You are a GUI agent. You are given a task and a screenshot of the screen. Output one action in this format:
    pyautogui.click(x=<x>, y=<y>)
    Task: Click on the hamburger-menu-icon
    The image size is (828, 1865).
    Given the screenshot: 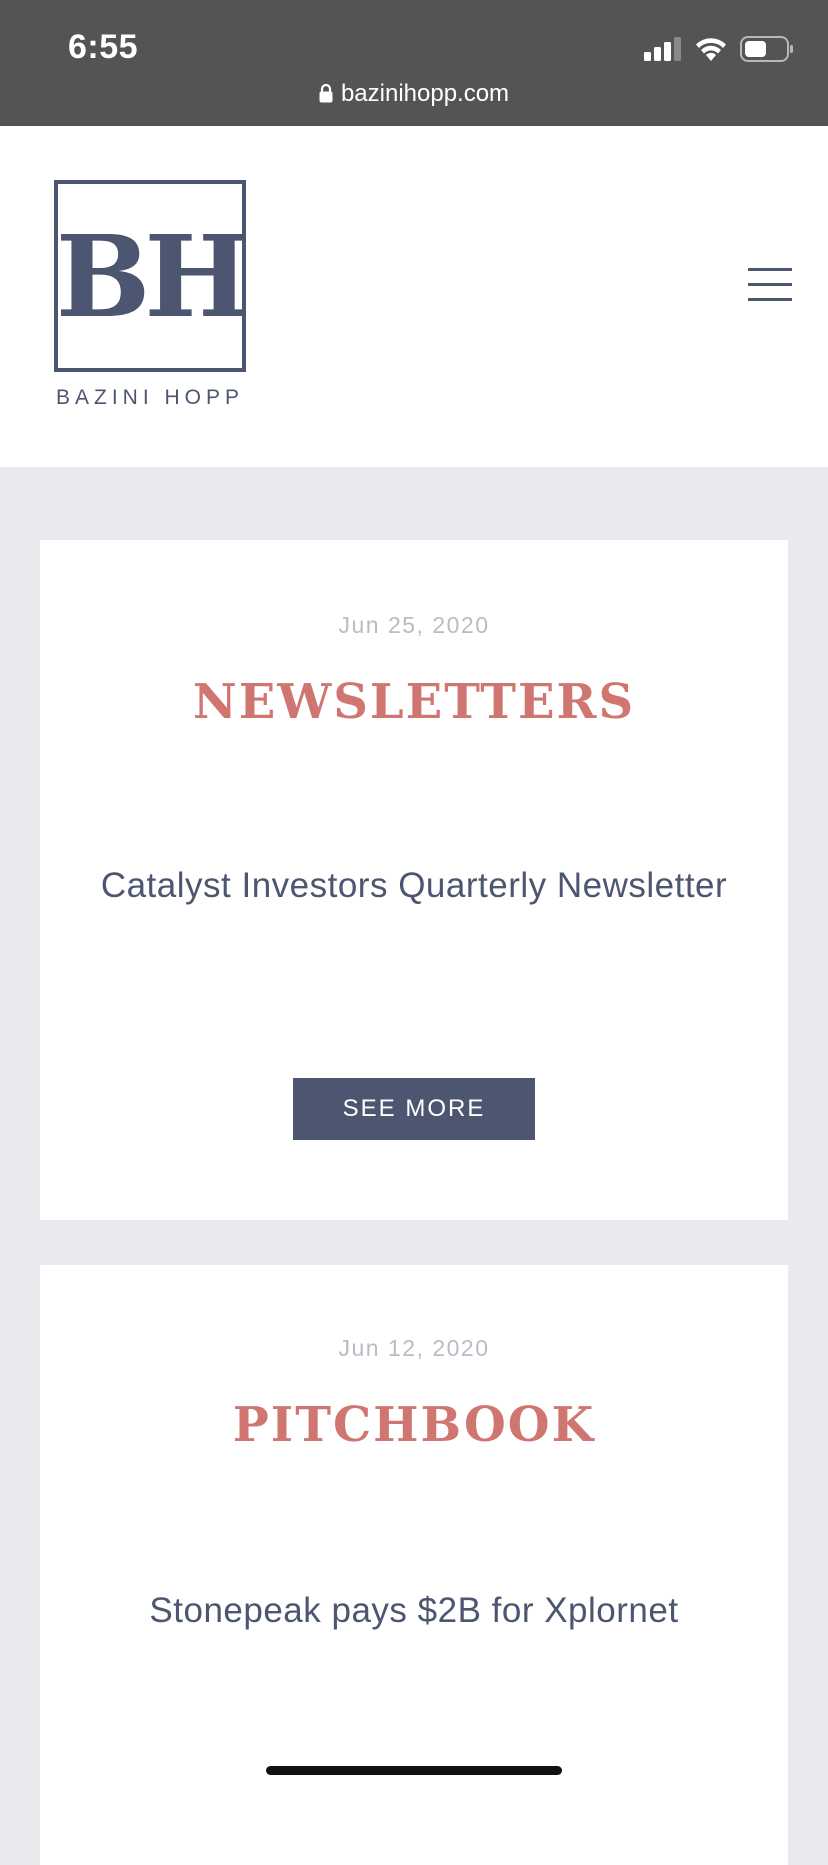 What is the action you would take?
    pyautogui.click(x=770, y=286)
    